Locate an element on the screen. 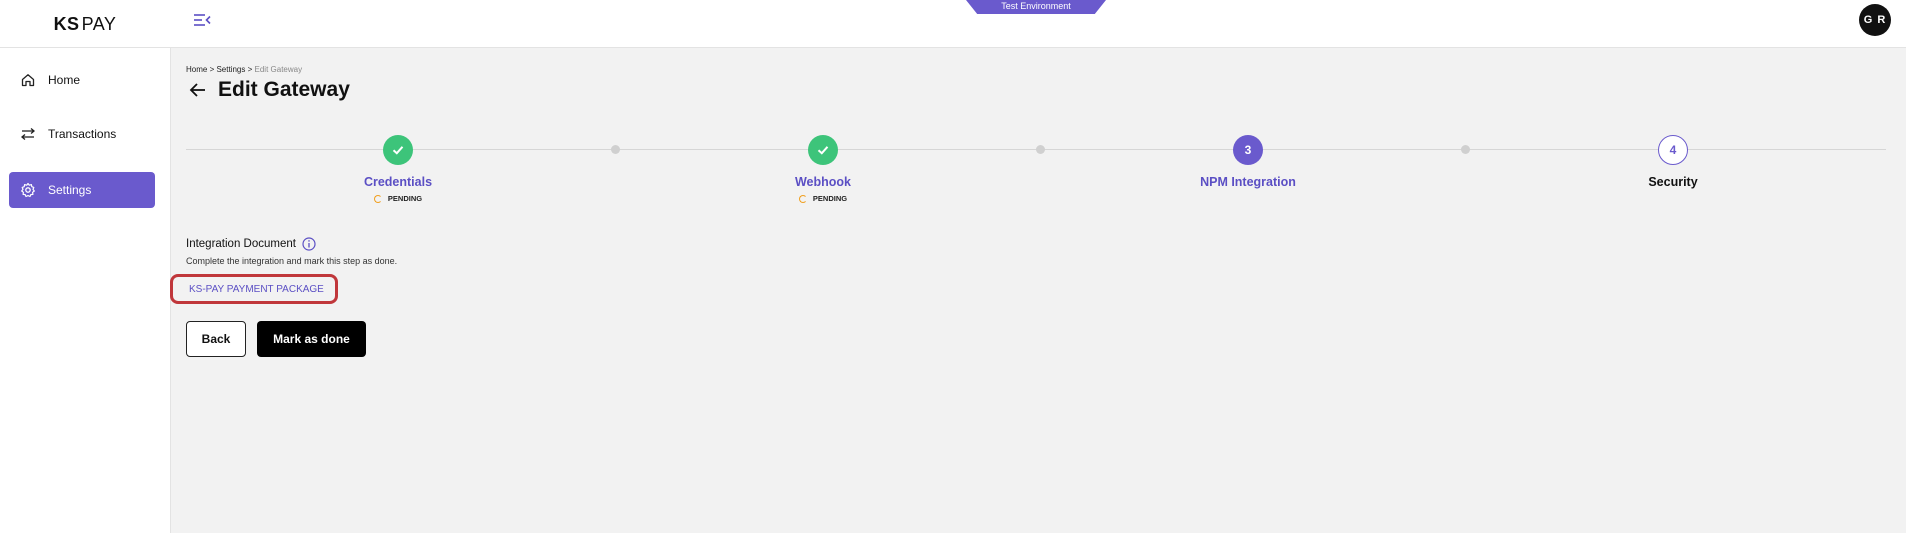 This screenshot has width=1906, height=533. sidebar-item-transactions: Transactions is located at coordinates (82, 134).